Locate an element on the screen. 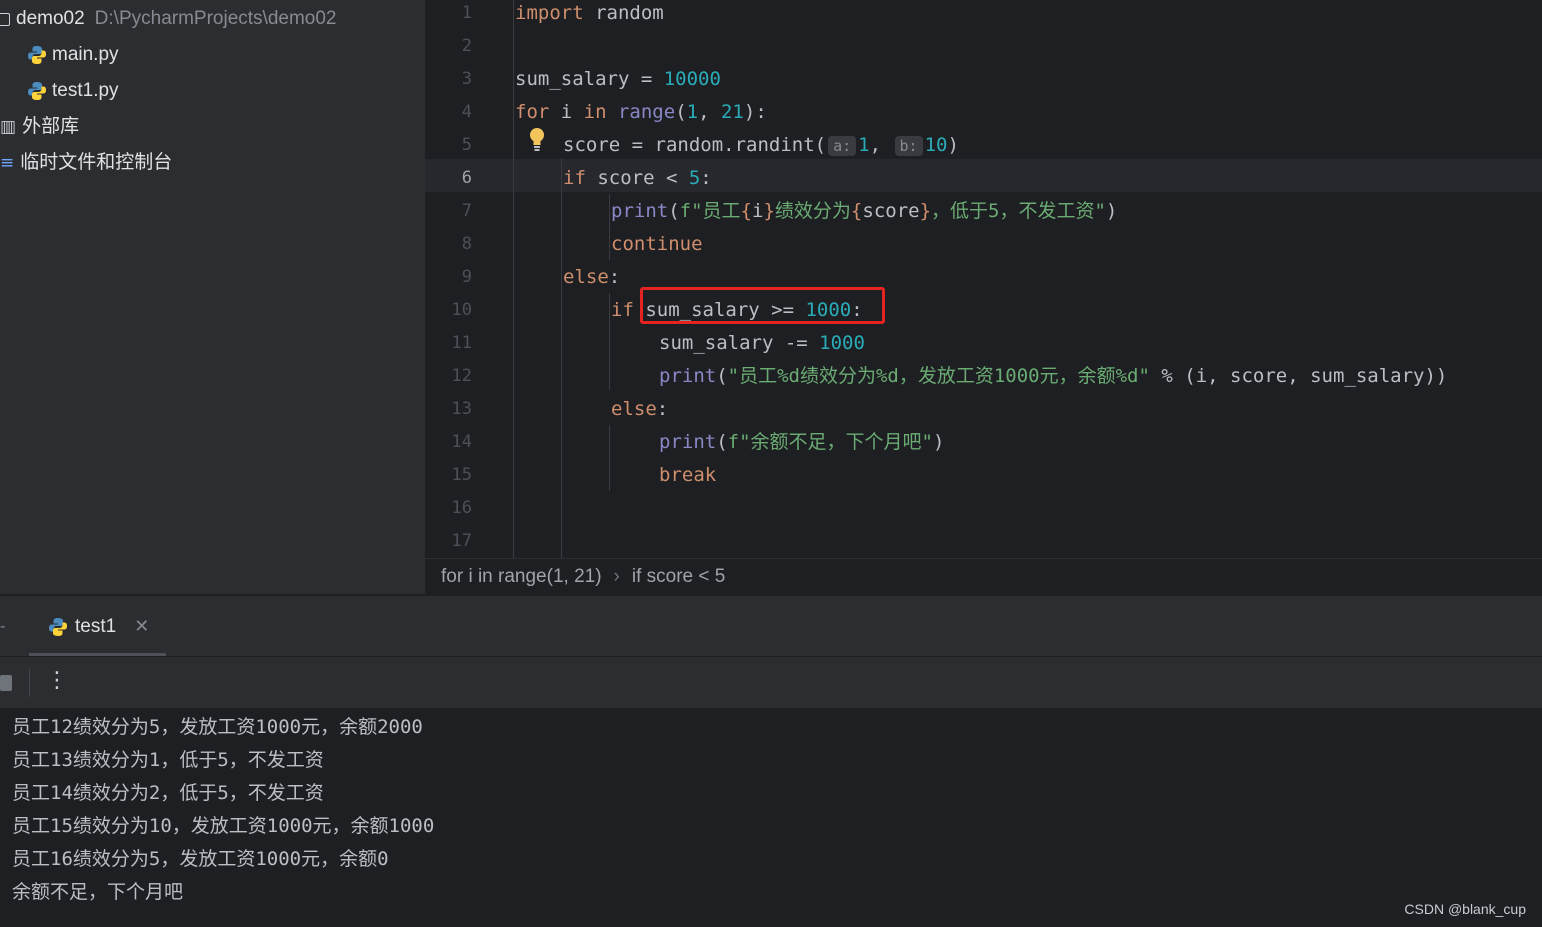  line-number-active: 6 is located at coordinates (466, 178).